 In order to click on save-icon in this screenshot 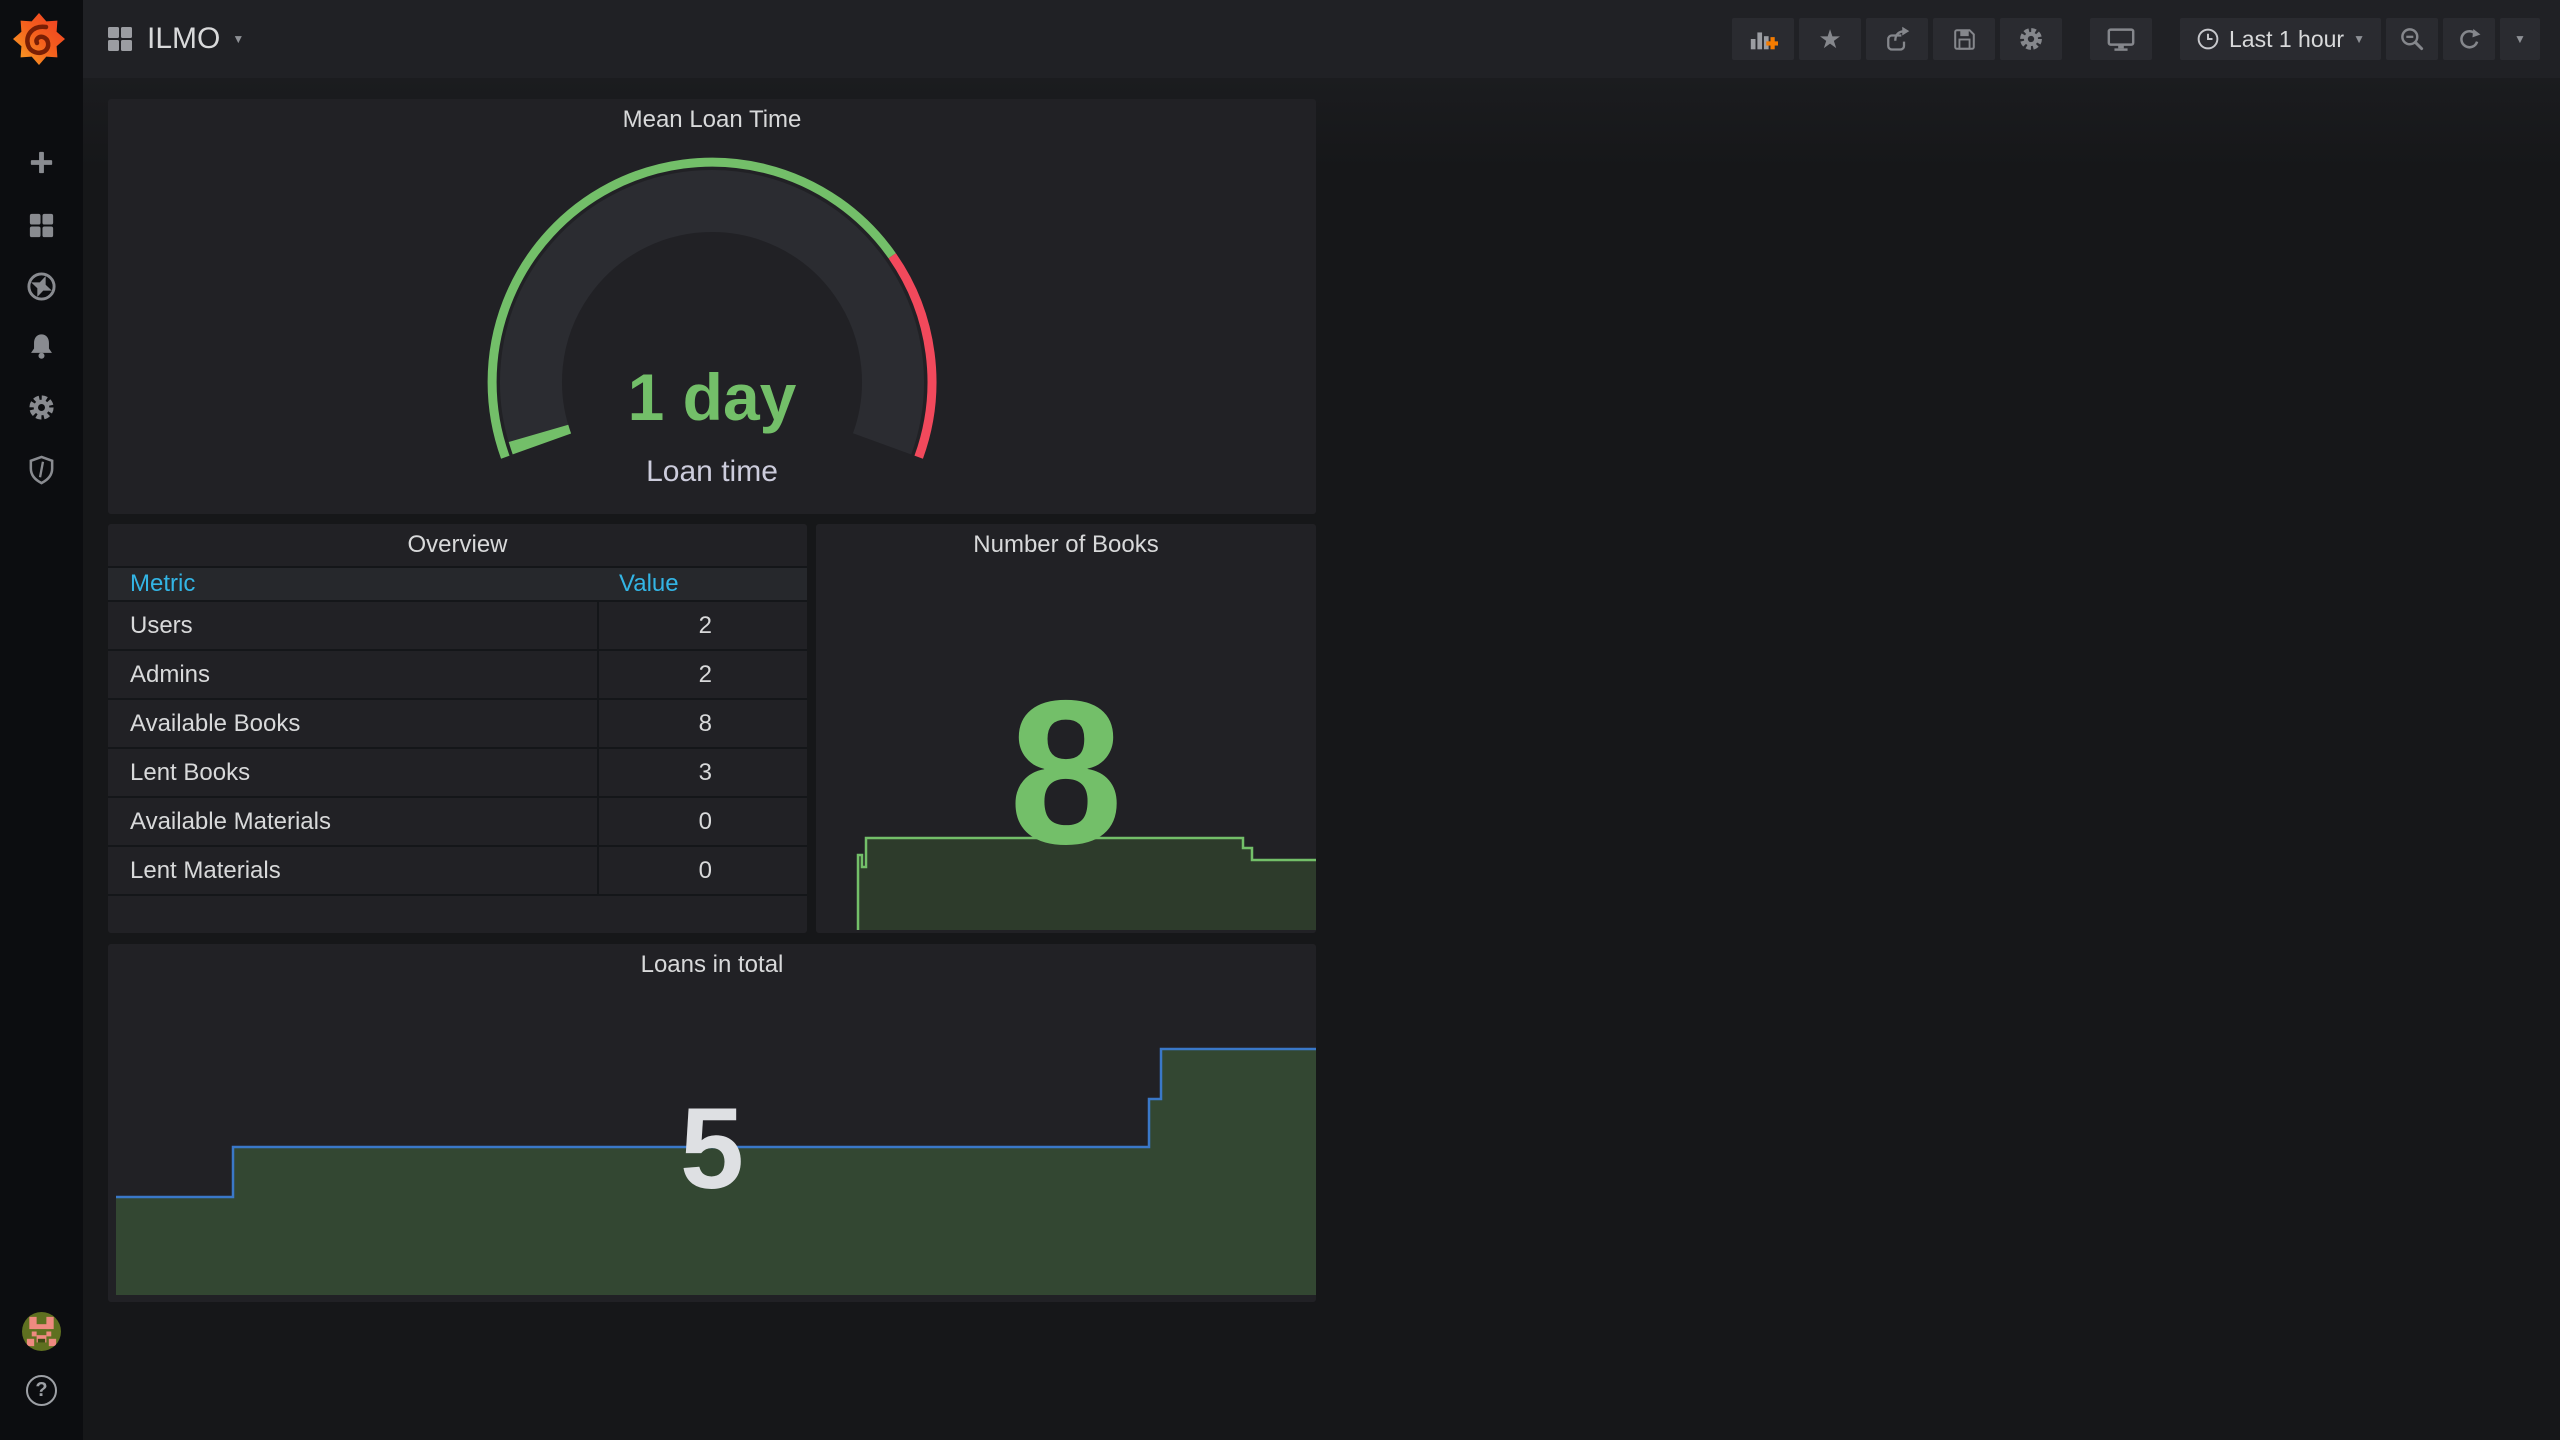, I will do `click(1964, 39)`.